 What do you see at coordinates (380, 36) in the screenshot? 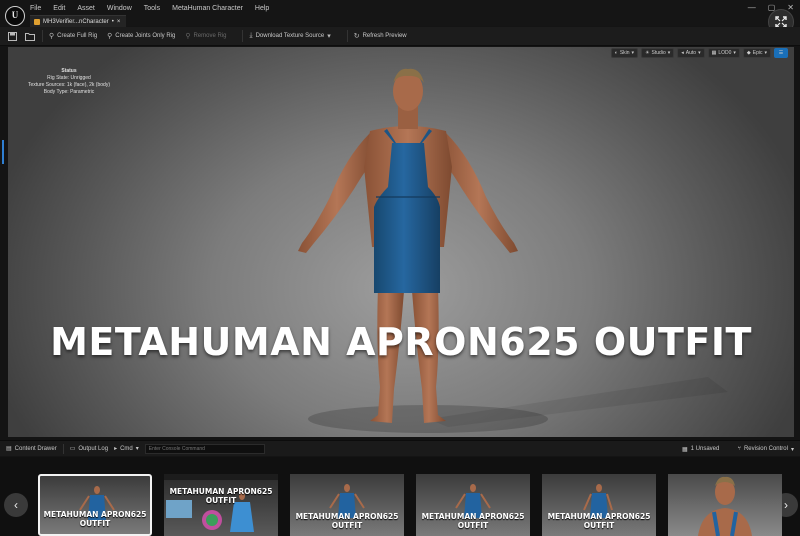
I see `refresh-preview-button: ↻ Refresh Preview` at bounding box center [380, 36].